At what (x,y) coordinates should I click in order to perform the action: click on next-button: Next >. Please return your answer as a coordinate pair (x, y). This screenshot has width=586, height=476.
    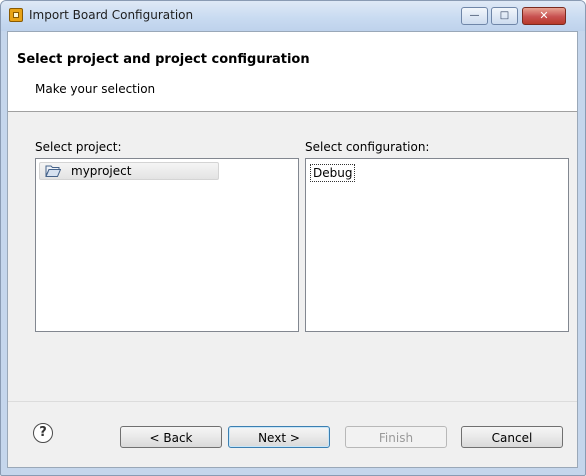
    Looking at the image, I should click on (279, 437).